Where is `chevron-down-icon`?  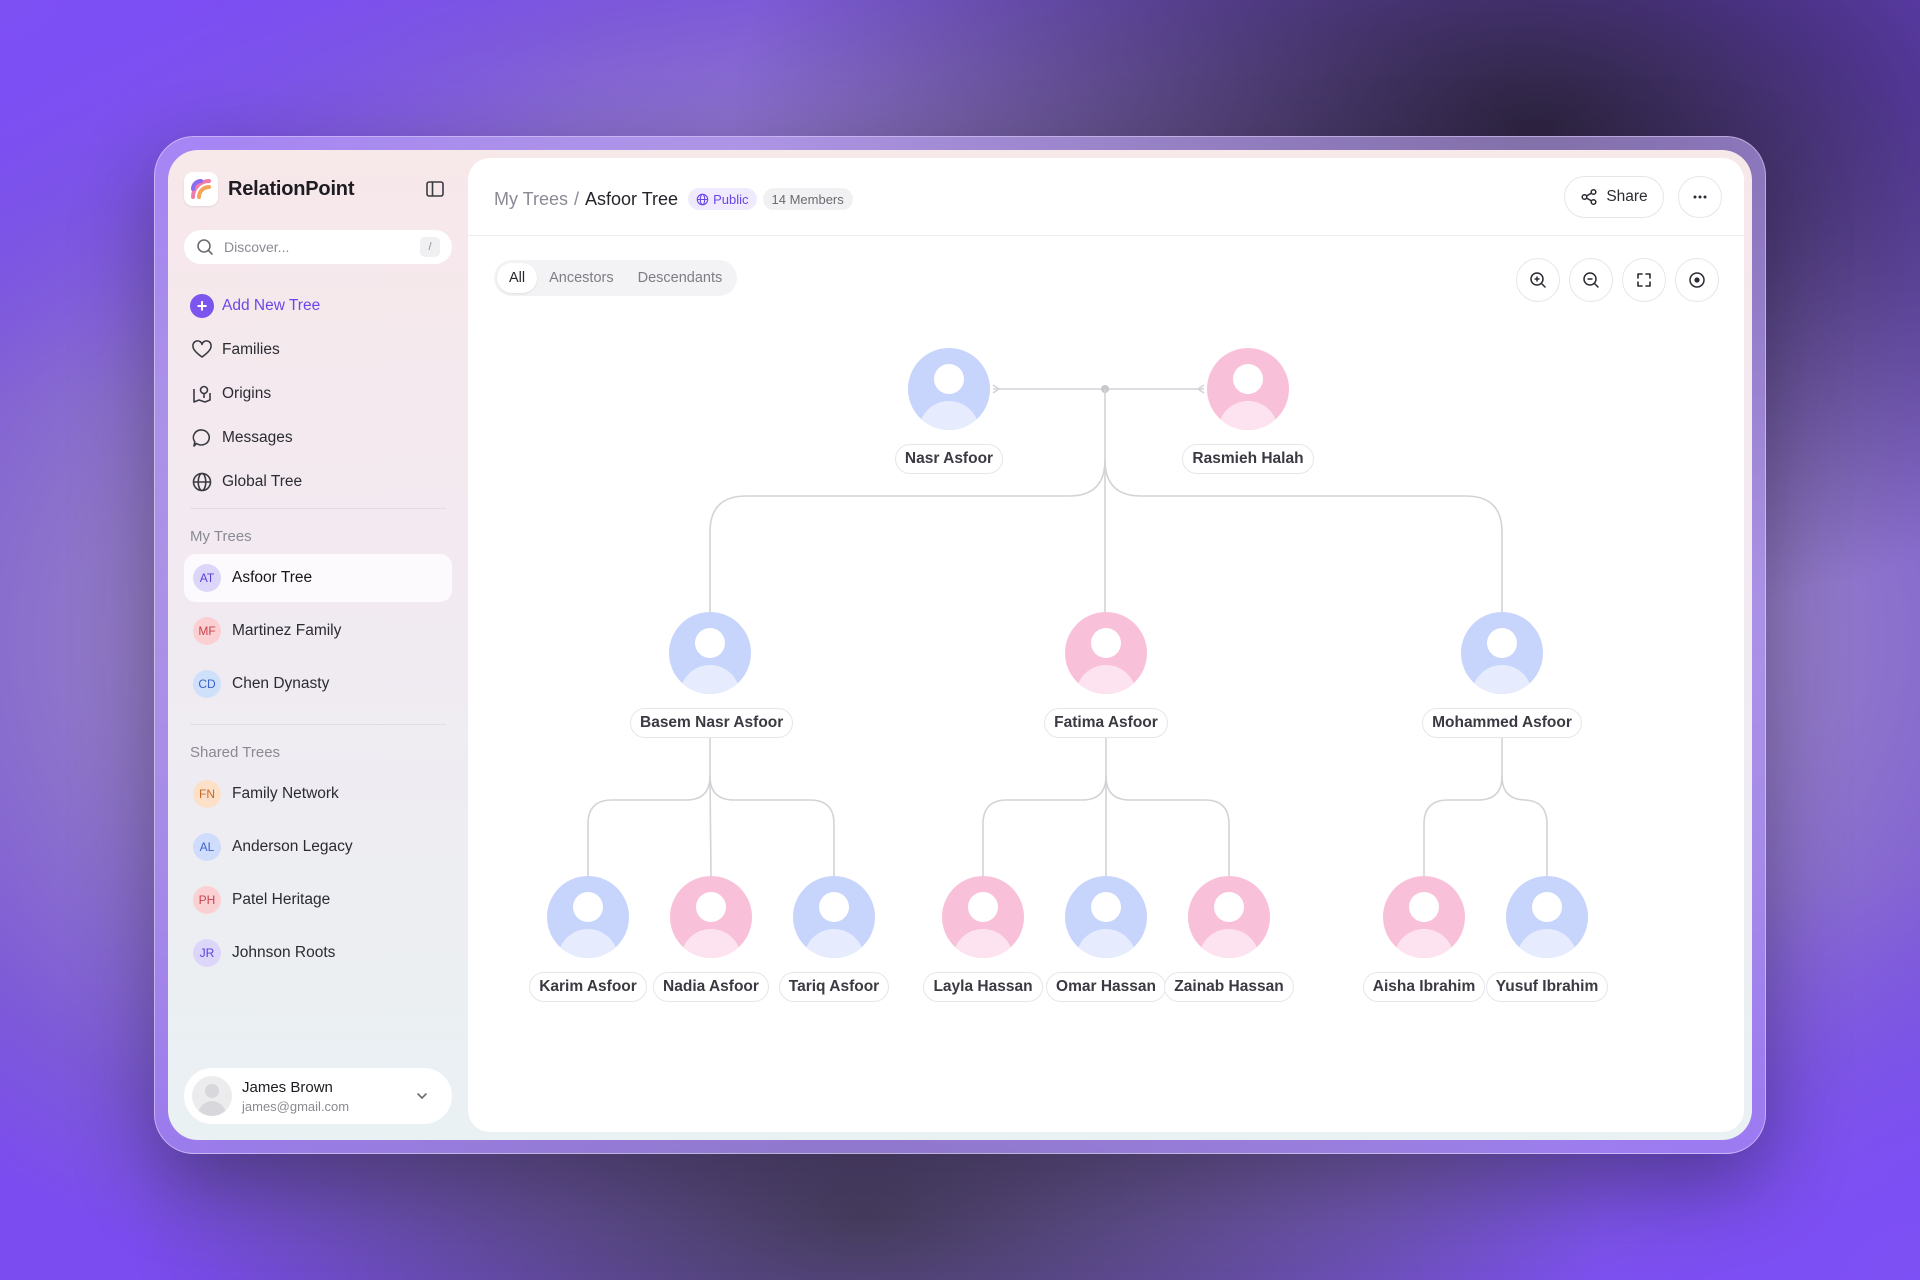
chevron-down-icon is located at coordinates (422, 1096).